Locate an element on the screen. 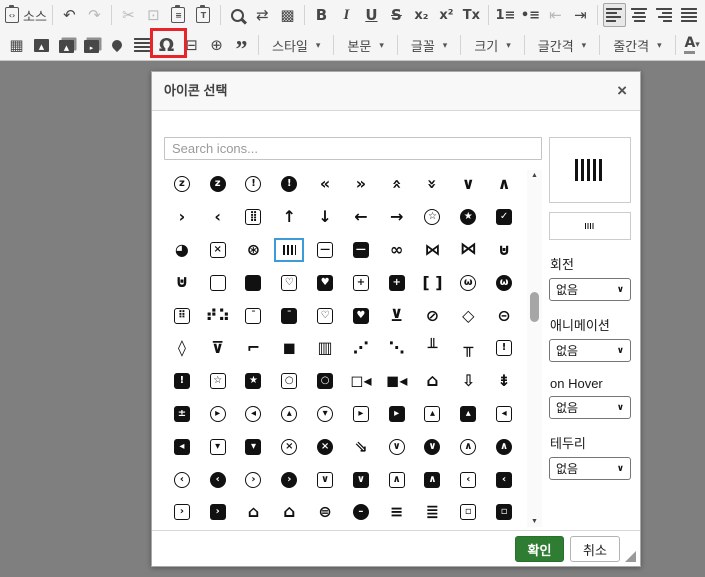 Image resolution: width=705 pixels, height=577 pixels. border-select: 없음 ∨ is located at coordinates (590, 468).